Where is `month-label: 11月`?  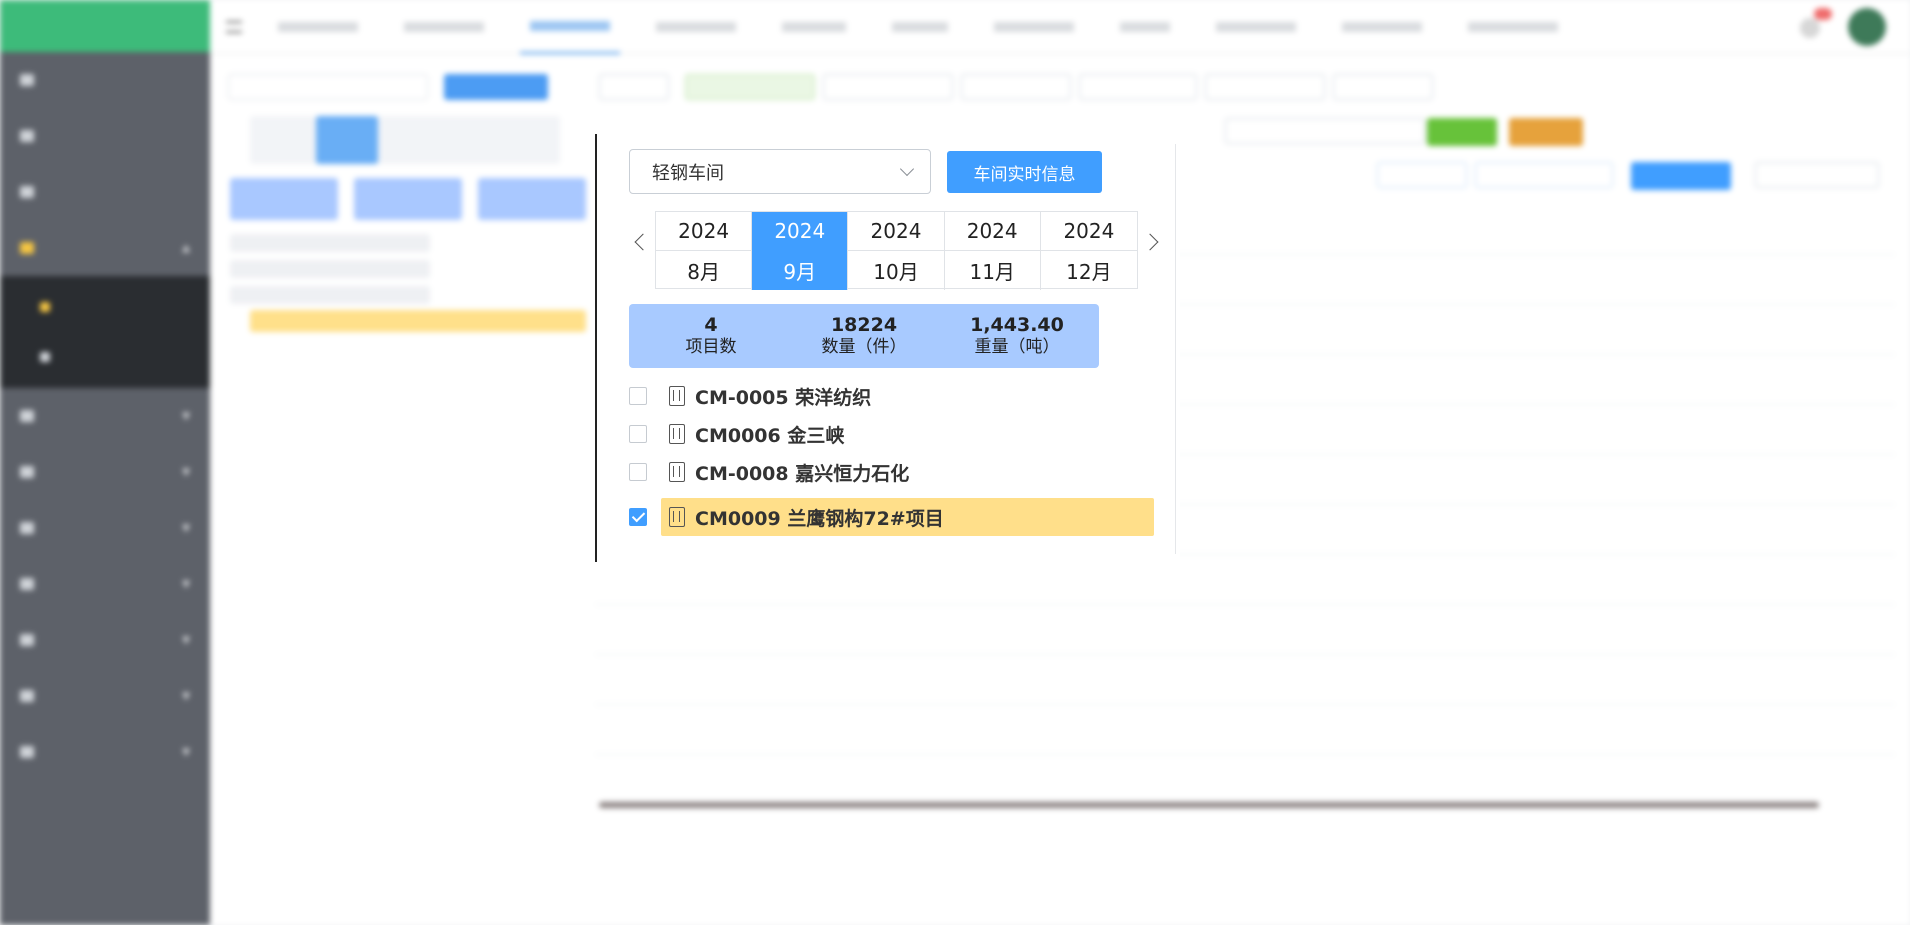 month-label: 11月 is located at coordinates (992, 272).